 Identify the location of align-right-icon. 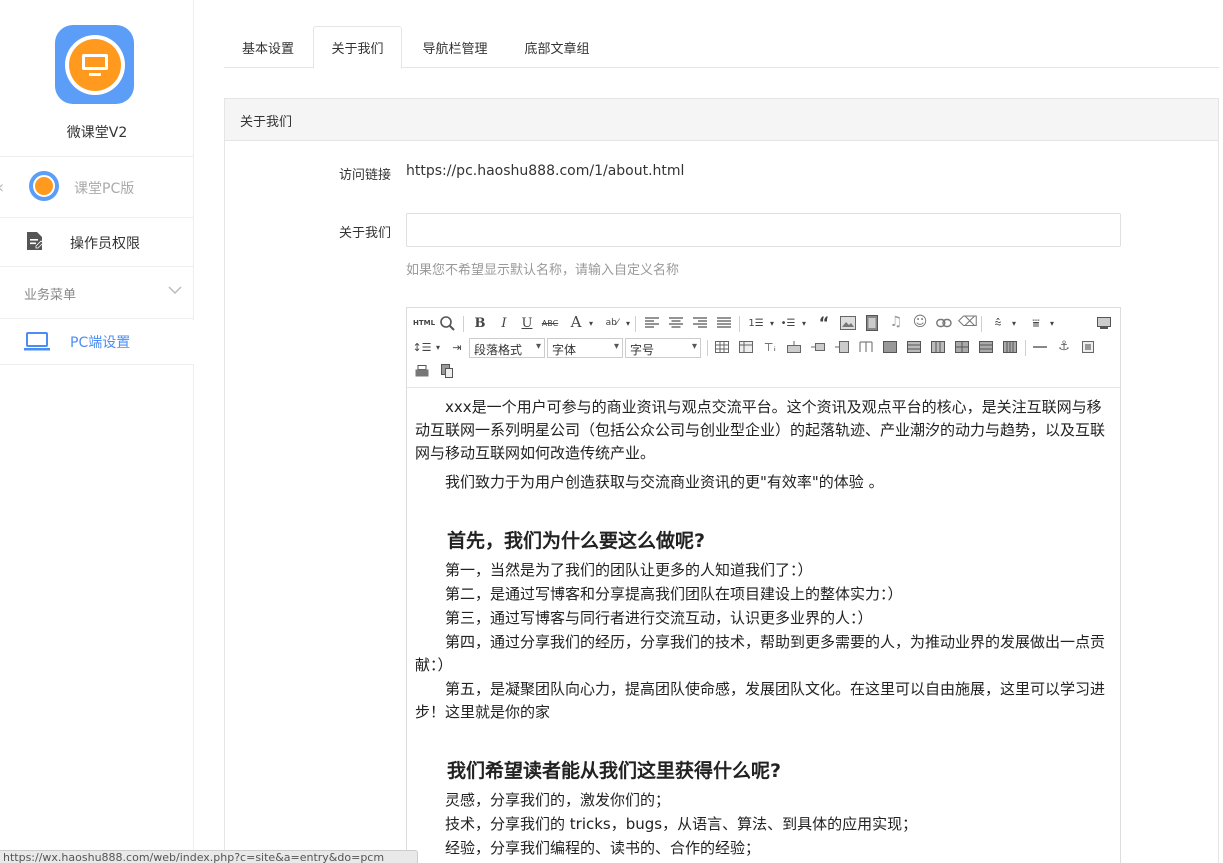
(700, 323).